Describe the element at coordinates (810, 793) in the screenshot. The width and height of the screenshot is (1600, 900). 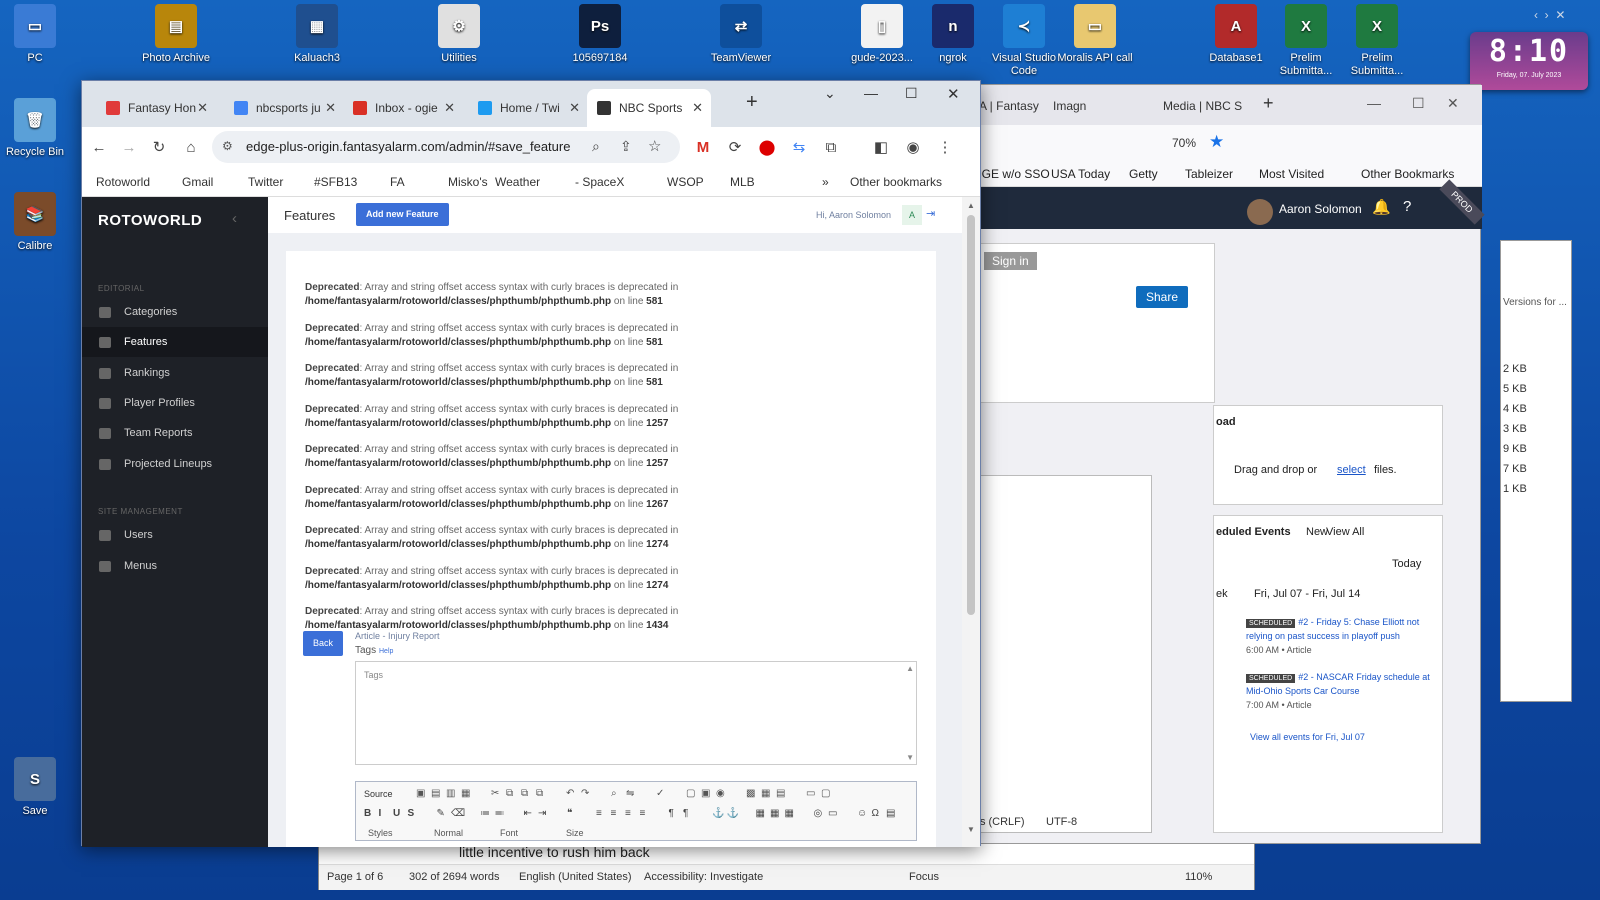
I see `editor-tool-icon: ▭` at that location.